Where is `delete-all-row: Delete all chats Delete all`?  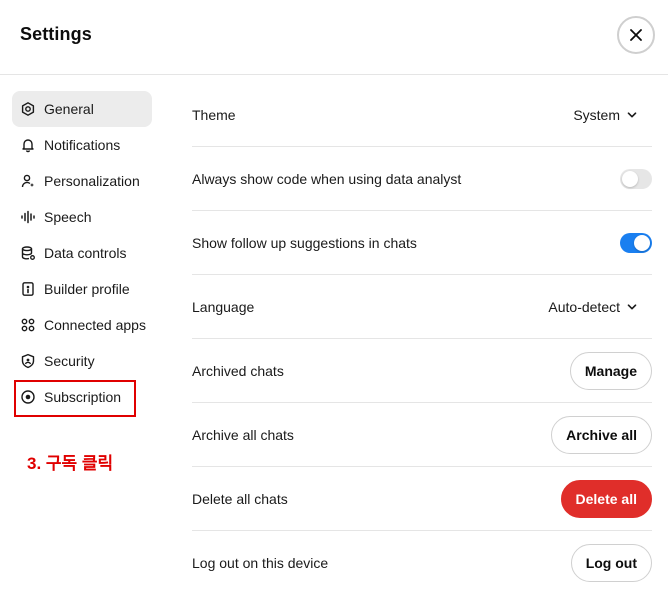
delete-all-row: Delete all chats Delete all is located at coordinates (422, 499).